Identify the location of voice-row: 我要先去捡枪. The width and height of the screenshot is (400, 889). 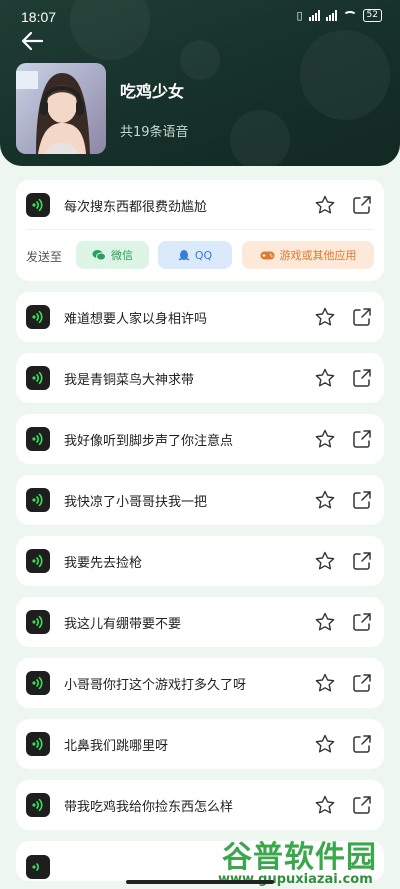
(200, 561).